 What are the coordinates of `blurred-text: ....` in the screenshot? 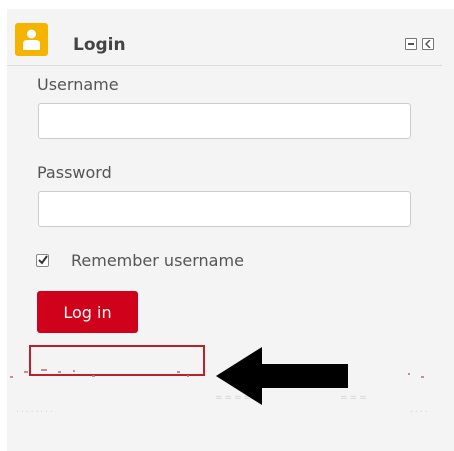 It's located at (420, 410).